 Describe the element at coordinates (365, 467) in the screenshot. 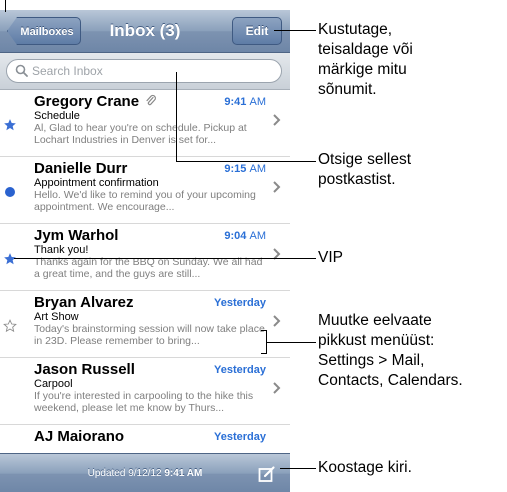

I see `callout-compose: Koostage kiri.` at that location.